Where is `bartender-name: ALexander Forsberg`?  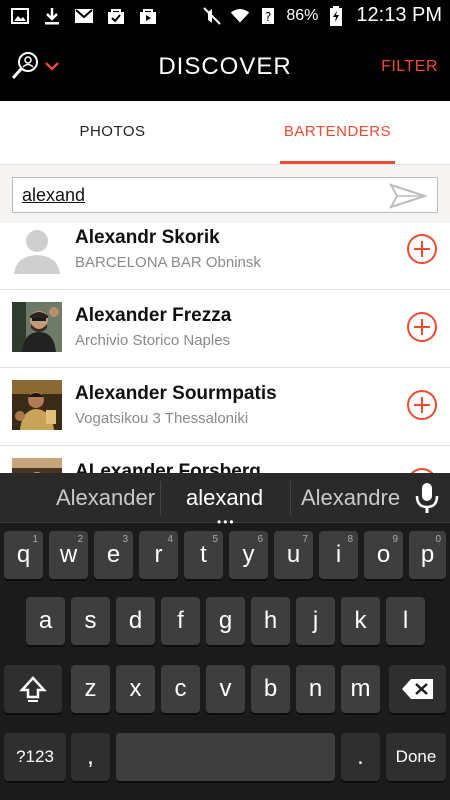 bartender-name: ALexander Forsberg is located at coordinates (168, 467).